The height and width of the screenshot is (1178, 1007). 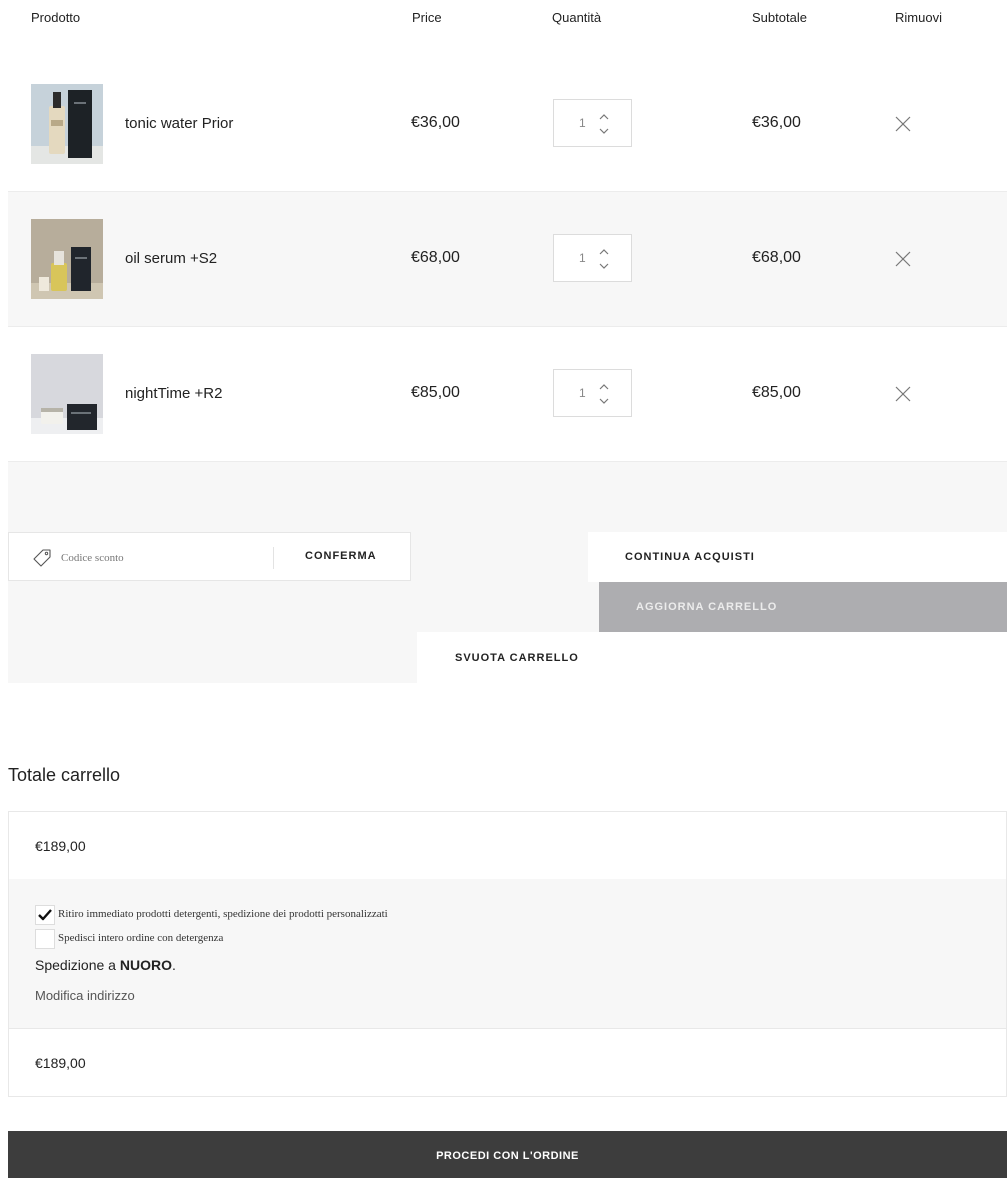 I want to click on header-subtotal: Subtotale, so click(x=779, y=17).